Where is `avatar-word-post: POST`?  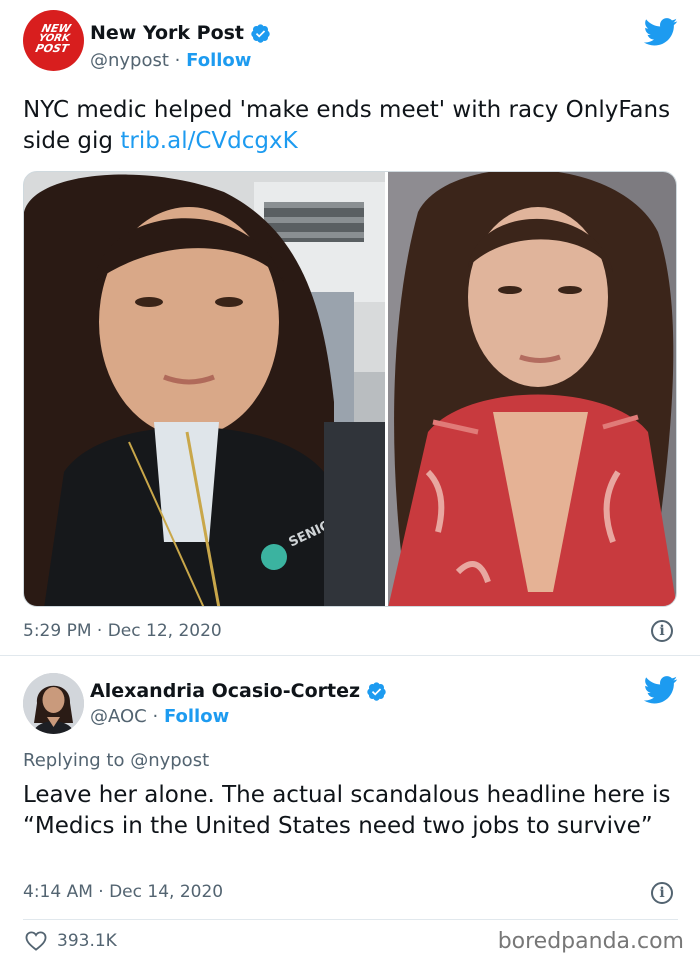 avatar-word-post: POST is located at coordinates (52, 48).